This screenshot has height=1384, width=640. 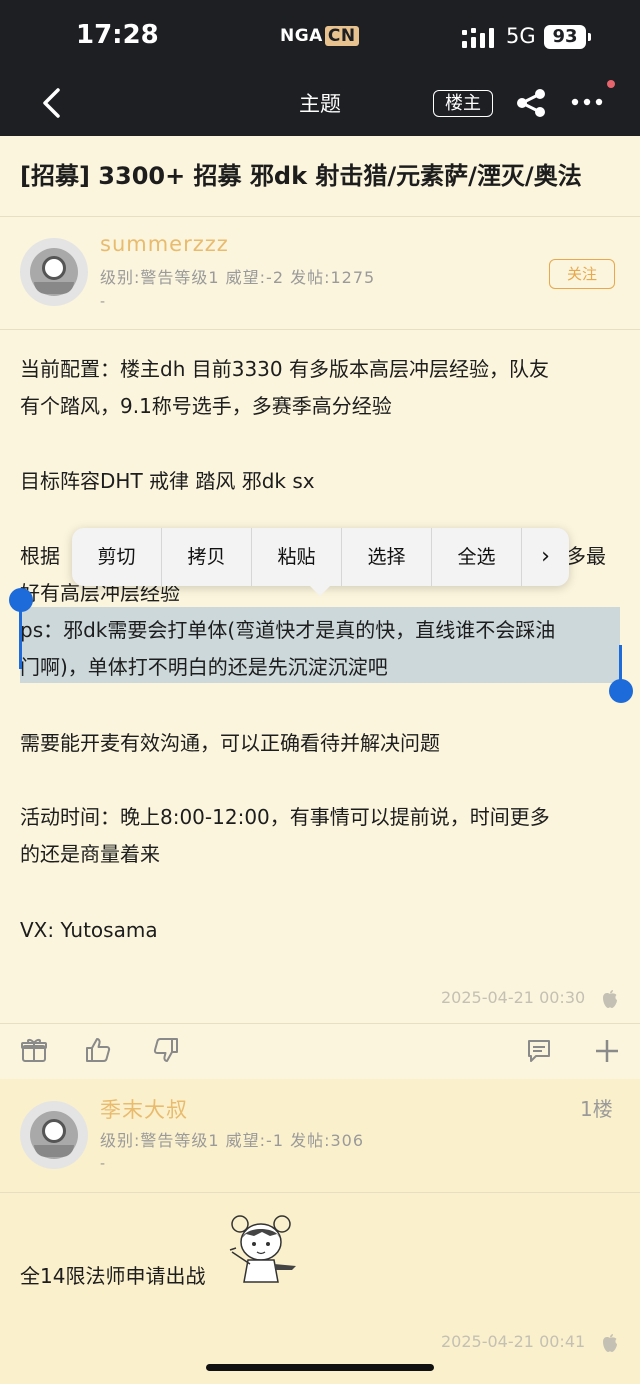 What do you see at coordinates (607, 1051) in the screenshot?
I see `plus-icon` at bounding box center [607, 1051].